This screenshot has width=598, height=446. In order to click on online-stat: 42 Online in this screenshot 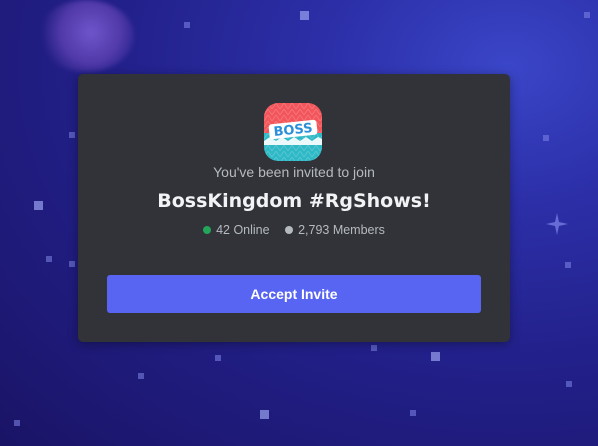, I will do `click(236, 230)`.